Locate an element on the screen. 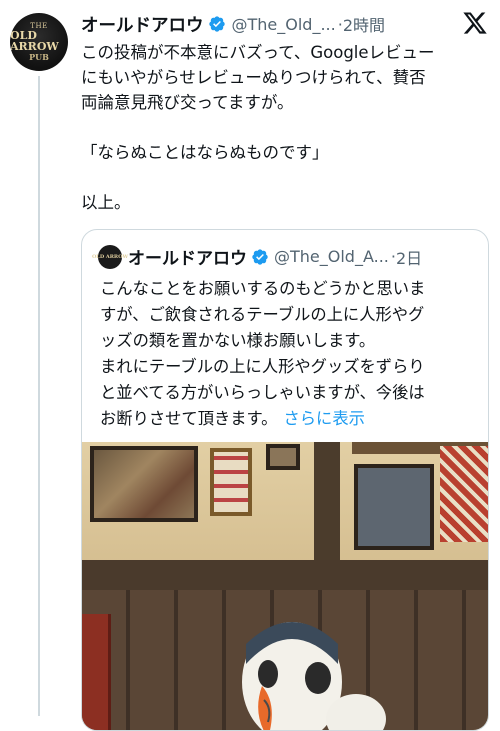 The height and width of the screenshot is (731, 500). tweet-text-line: この投稿が不本意にバズって、Googleレビュー is located at coordinates (258, 52).